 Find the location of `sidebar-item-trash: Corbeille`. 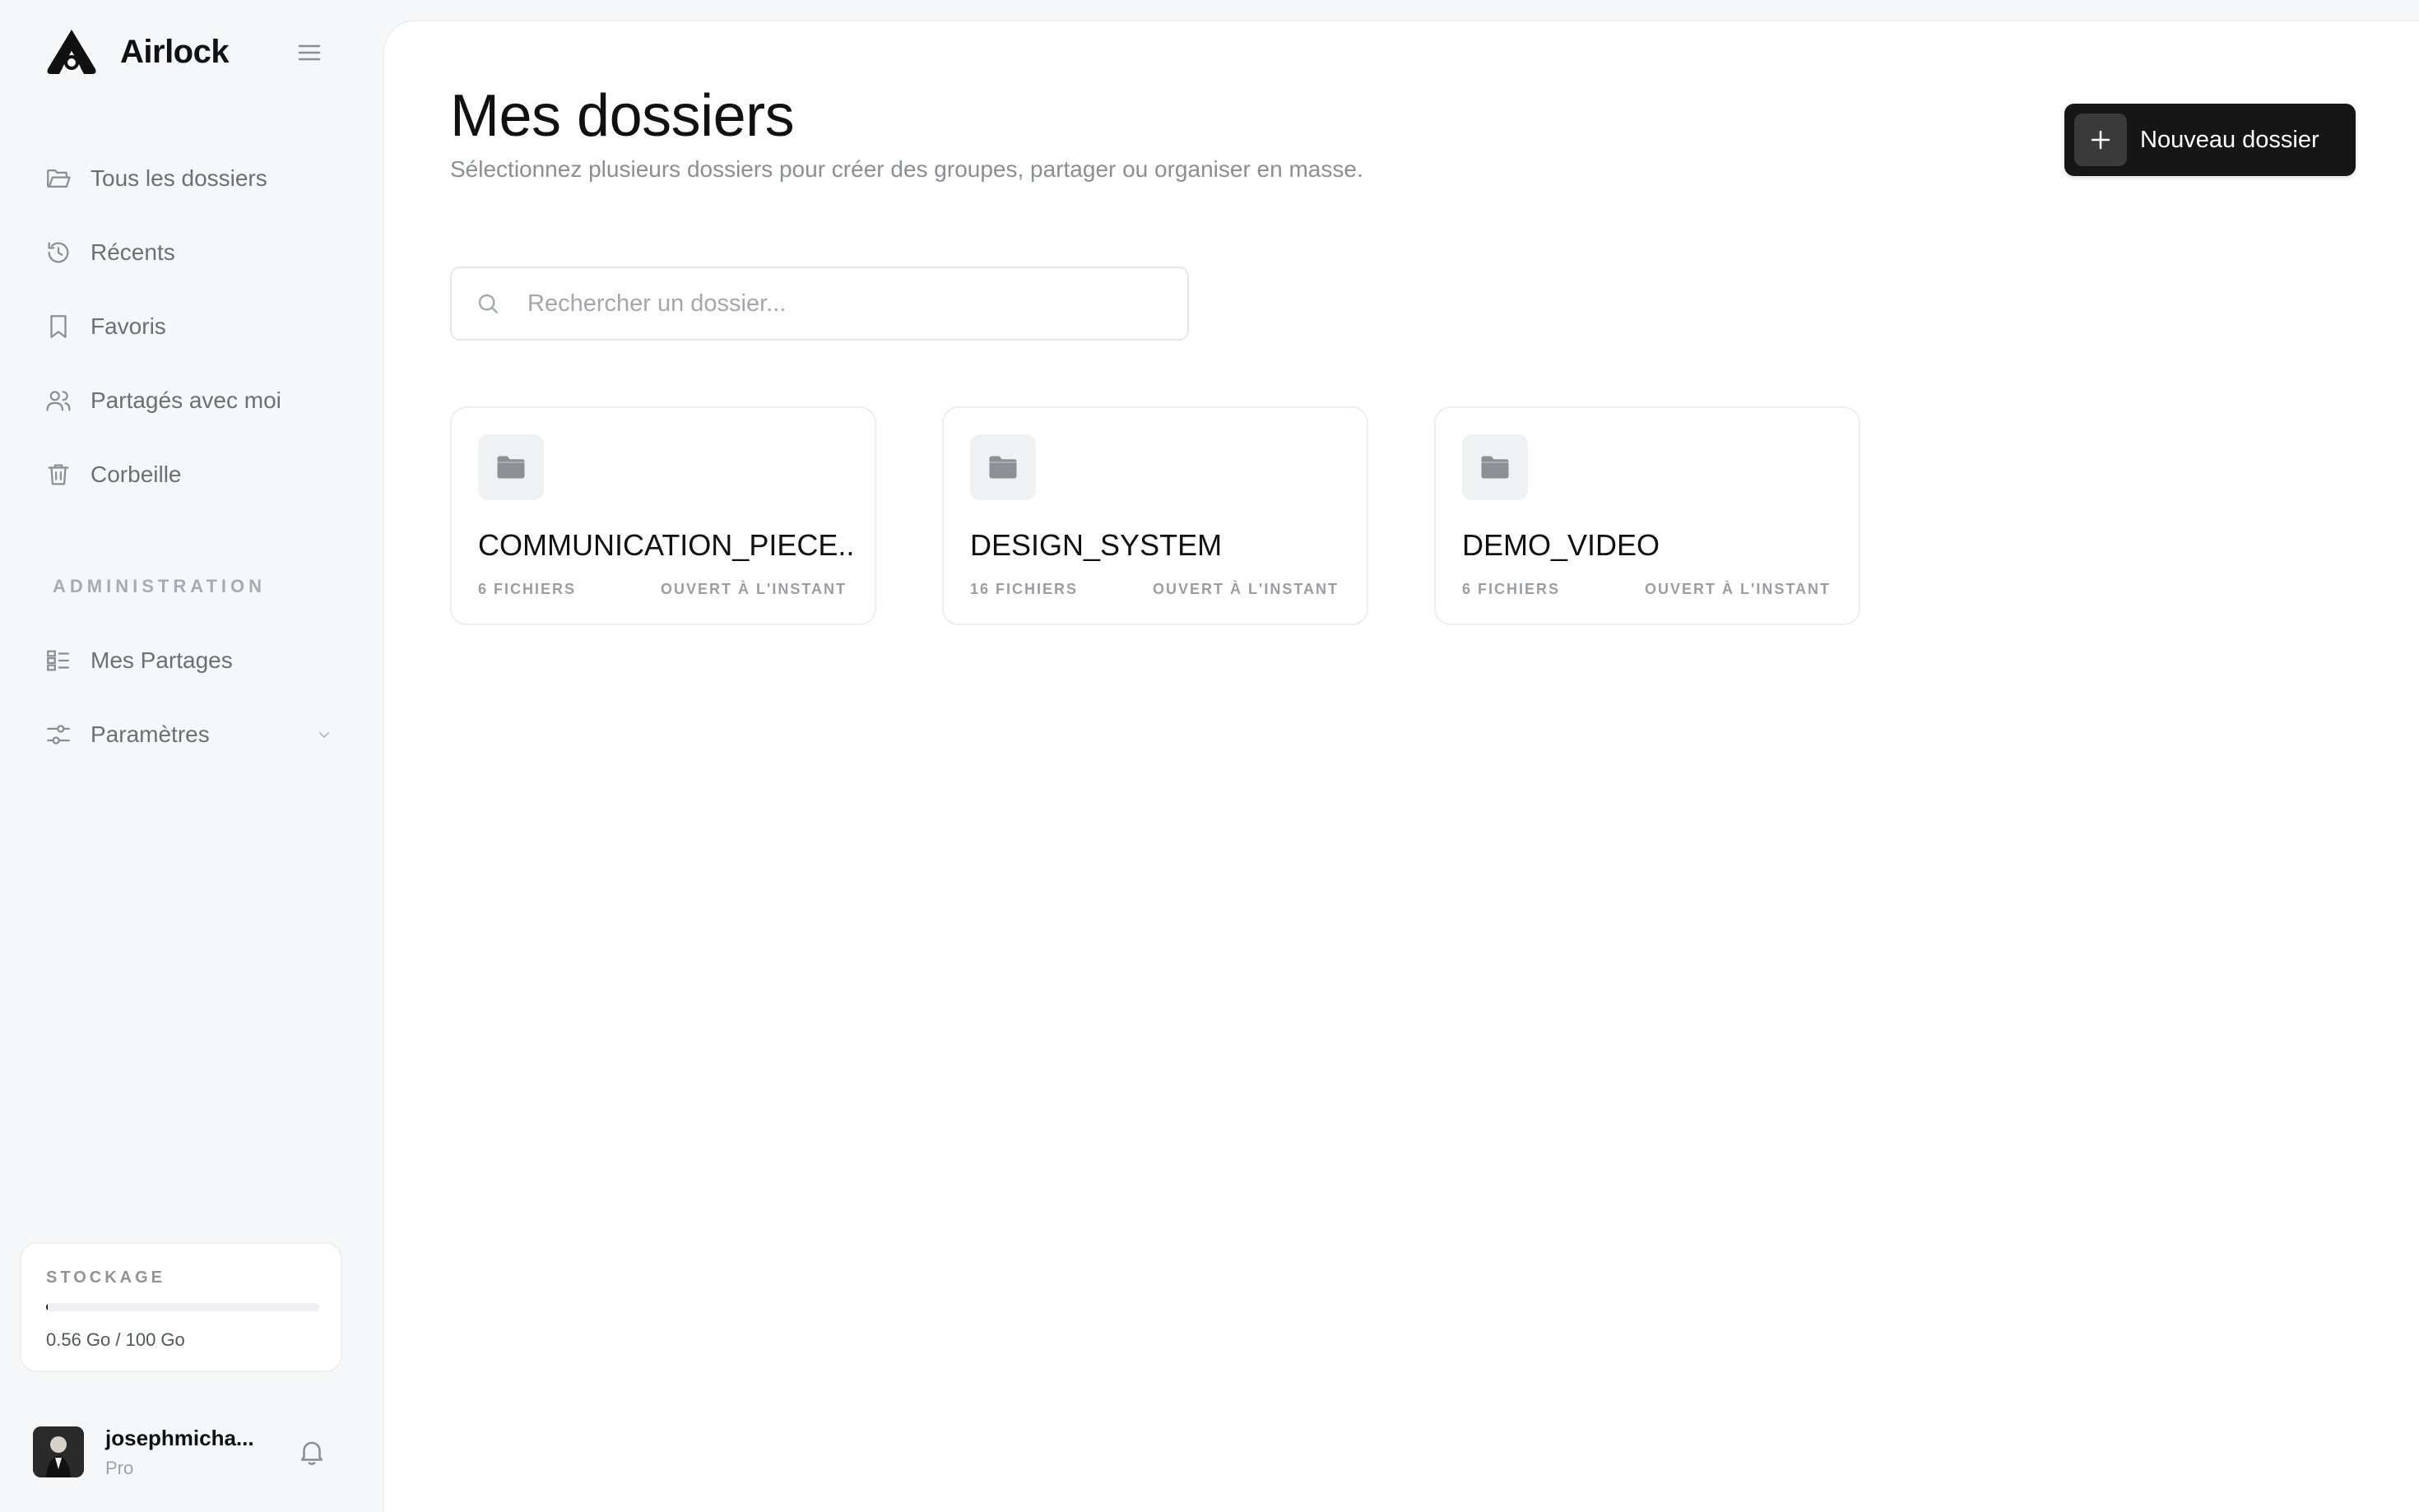

sidebar-item-trash: Corbeille is located at coordinates (189, 475).